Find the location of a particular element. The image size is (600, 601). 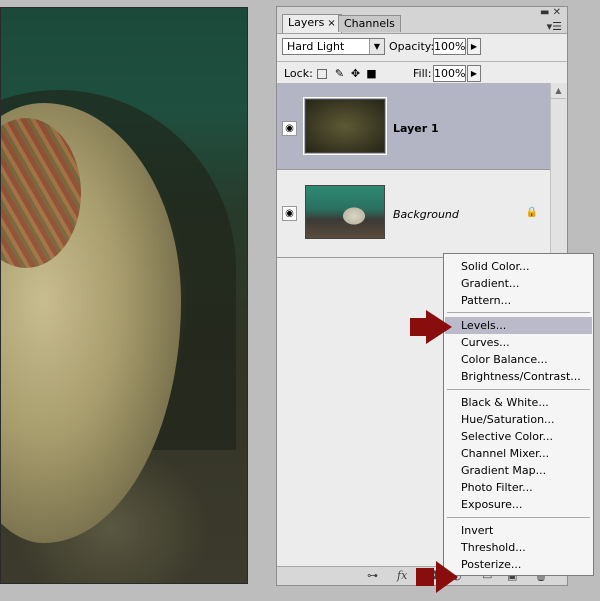

window-controls: ▬ ✕ is located at coordinates (550, 13).